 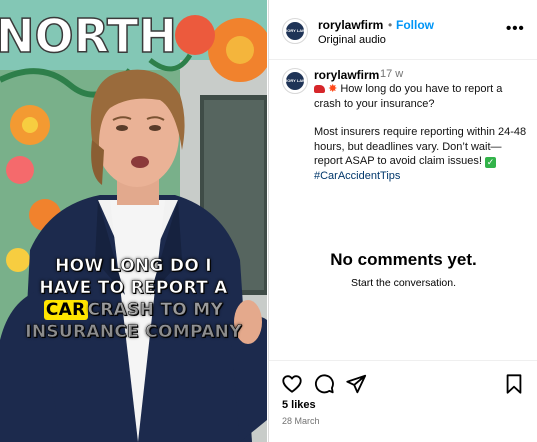 What do you see at coordinates (403, 259) in the screenshot?
I see `no-comments-title: No comments yet.` at bounding box center [403, 259].